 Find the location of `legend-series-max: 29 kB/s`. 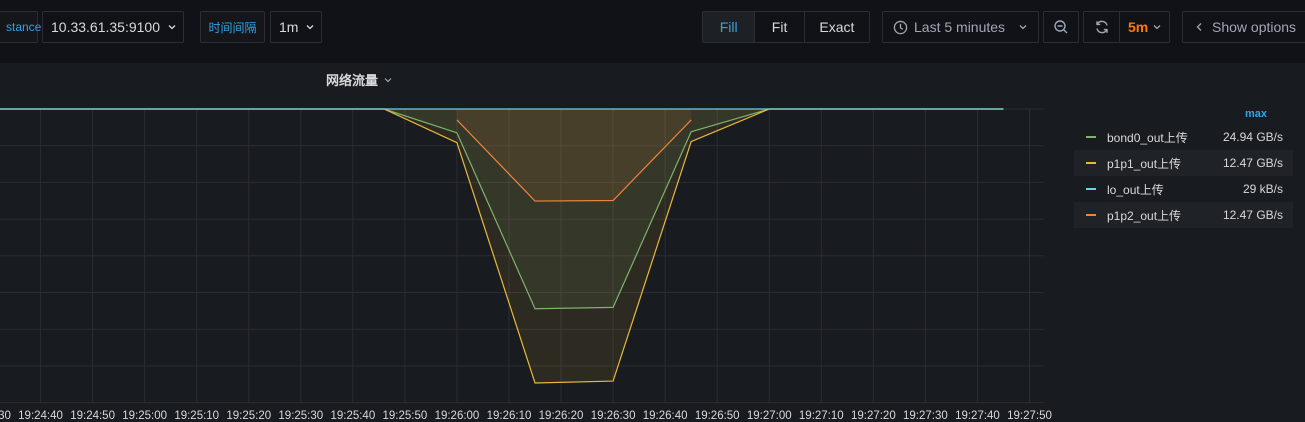

legend-series-max: 29 kB/s is located at coordinates (1262, 189).